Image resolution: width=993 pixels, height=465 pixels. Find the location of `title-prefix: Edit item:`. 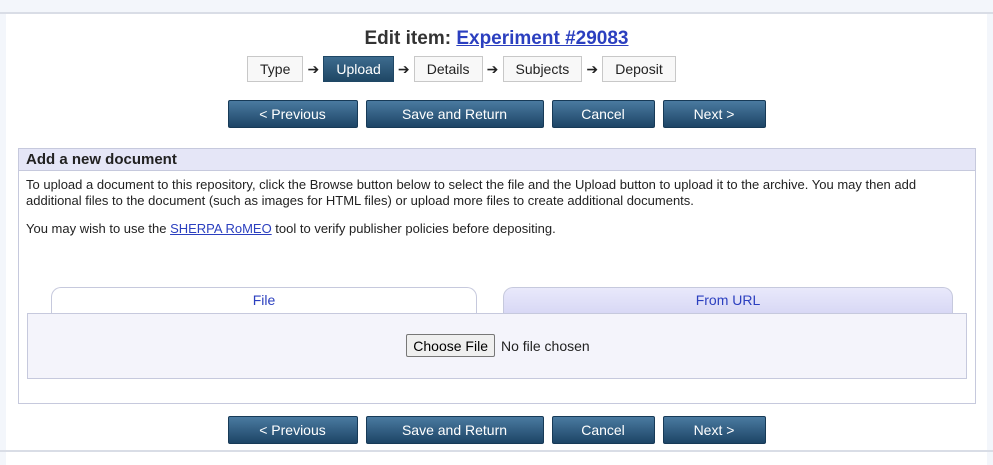

title-prefix: Edit item: is located at coordinates (410, 38).